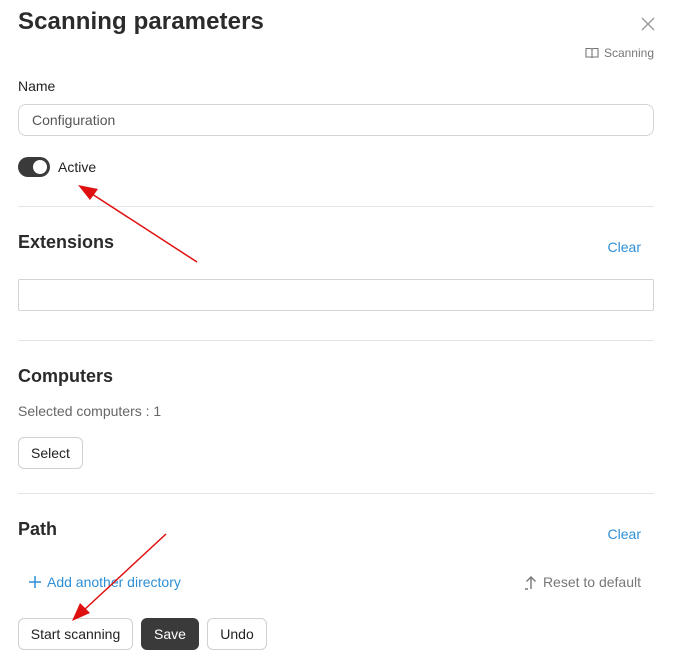 The width and height of the screenshot is (676, 659). What do you see at coordinates (114, 582) in the screenshot?
I see `add-directory-label: Add another directory` at bounding box center [114, 582].